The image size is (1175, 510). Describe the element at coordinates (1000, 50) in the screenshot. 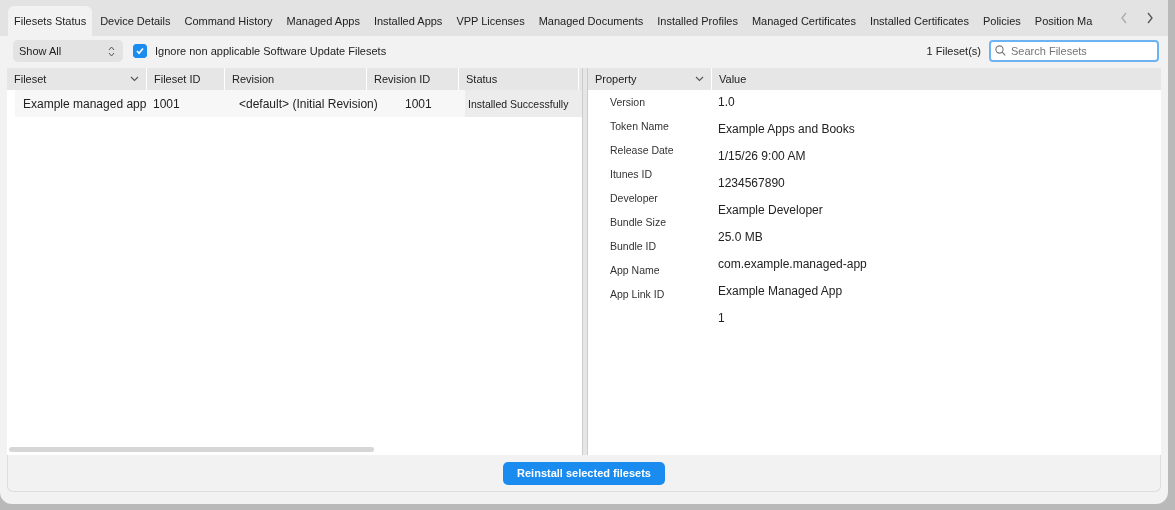

I see `search-icon` at that location.